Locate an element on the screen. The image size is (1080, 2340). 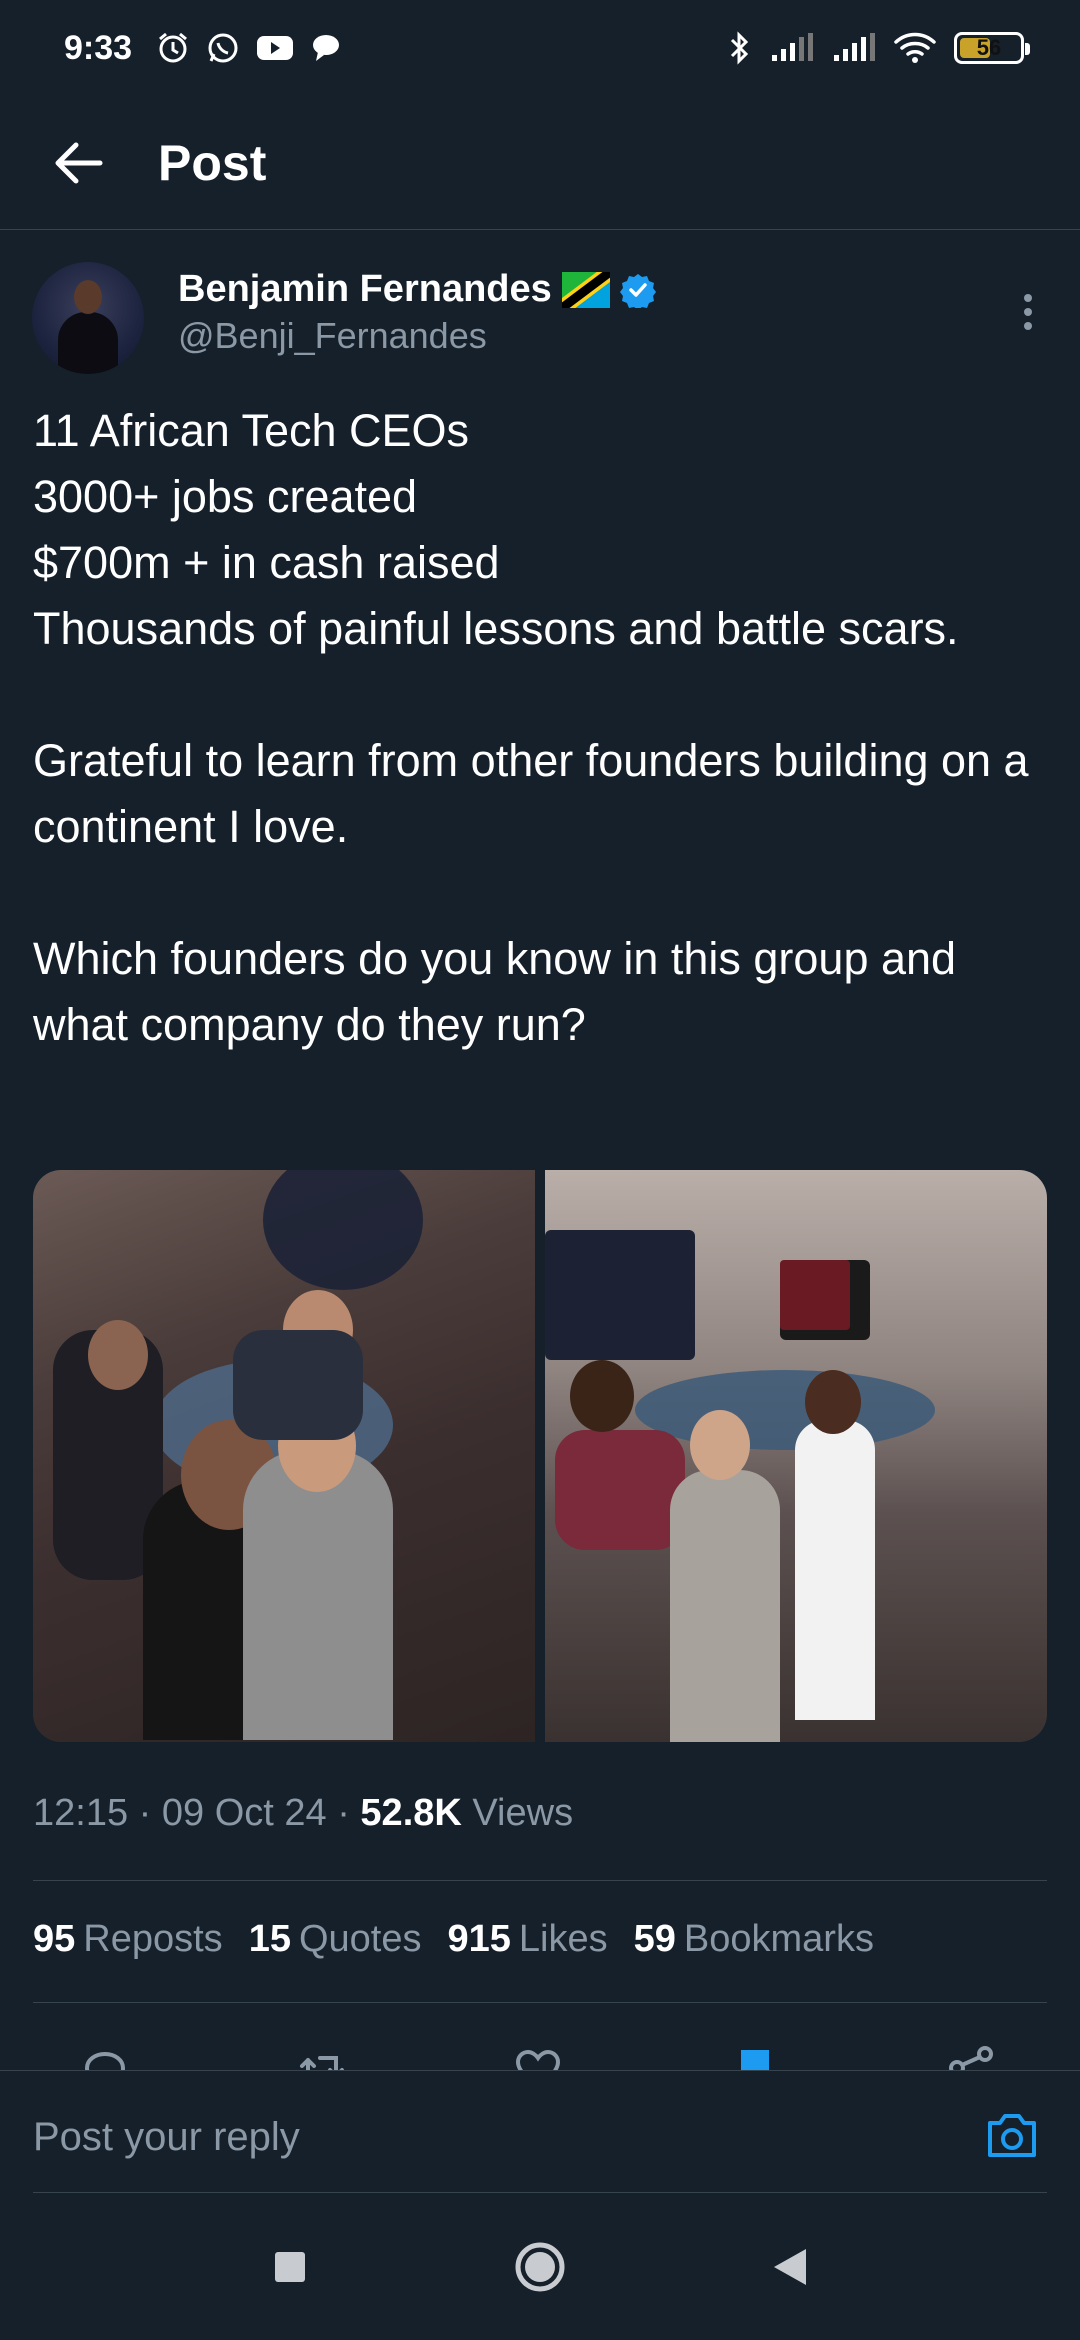
arrow-left-icon is located at coordinates (79, 162).